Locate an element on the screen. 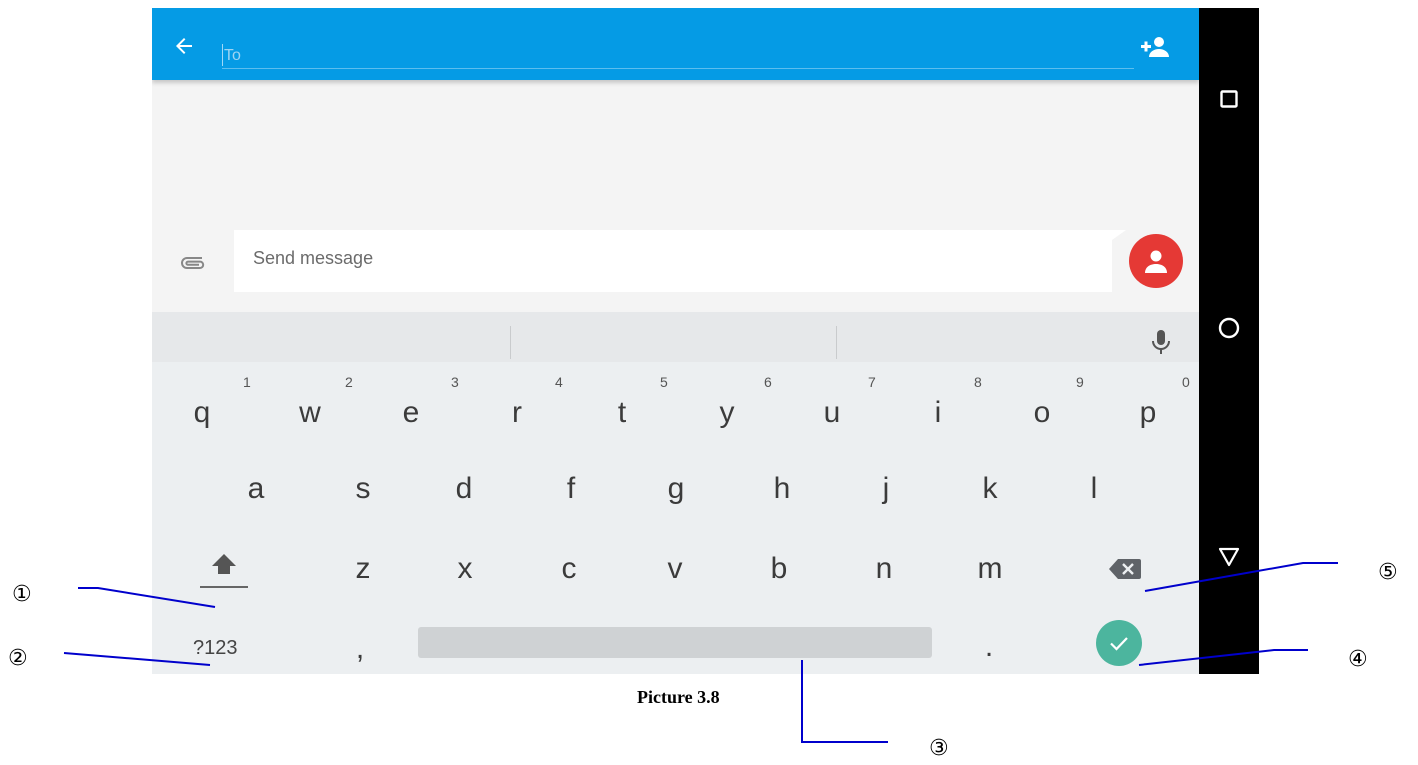 Image resolution: width=1418 pixels, height=765 pixels. key-h: h is located at coordinates (782, 489).